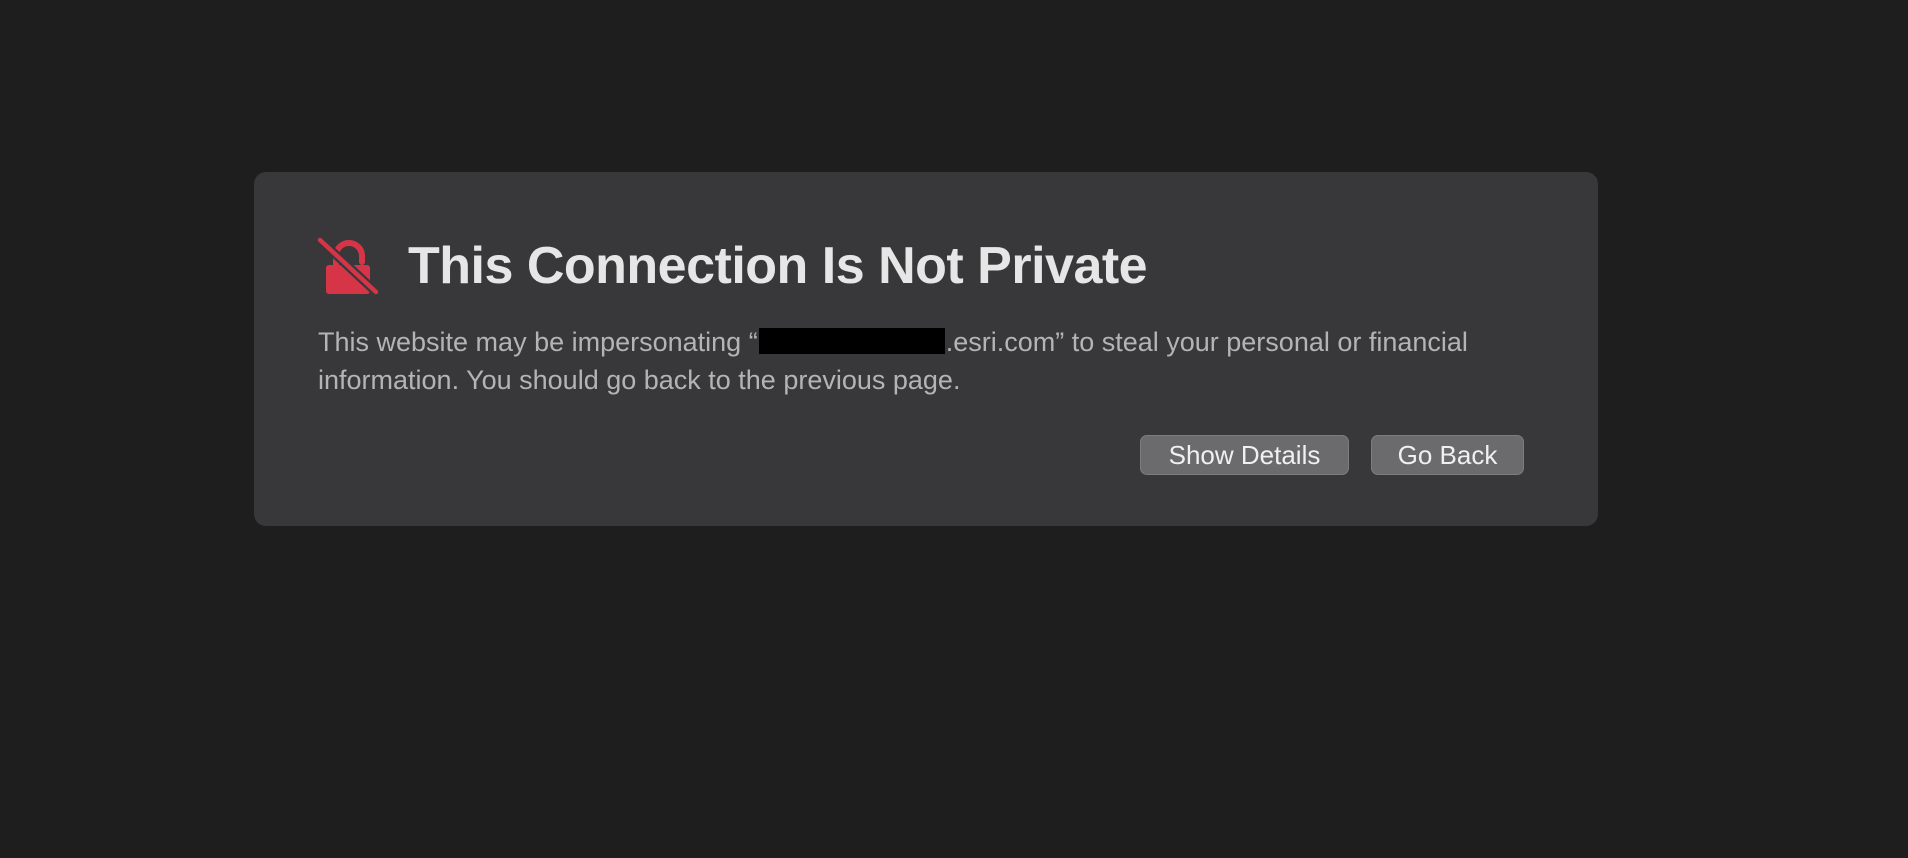 This screenshot has height=858, width=1908. I want to click on warning-header: This Connection Is Not Private, so click(732, 266).